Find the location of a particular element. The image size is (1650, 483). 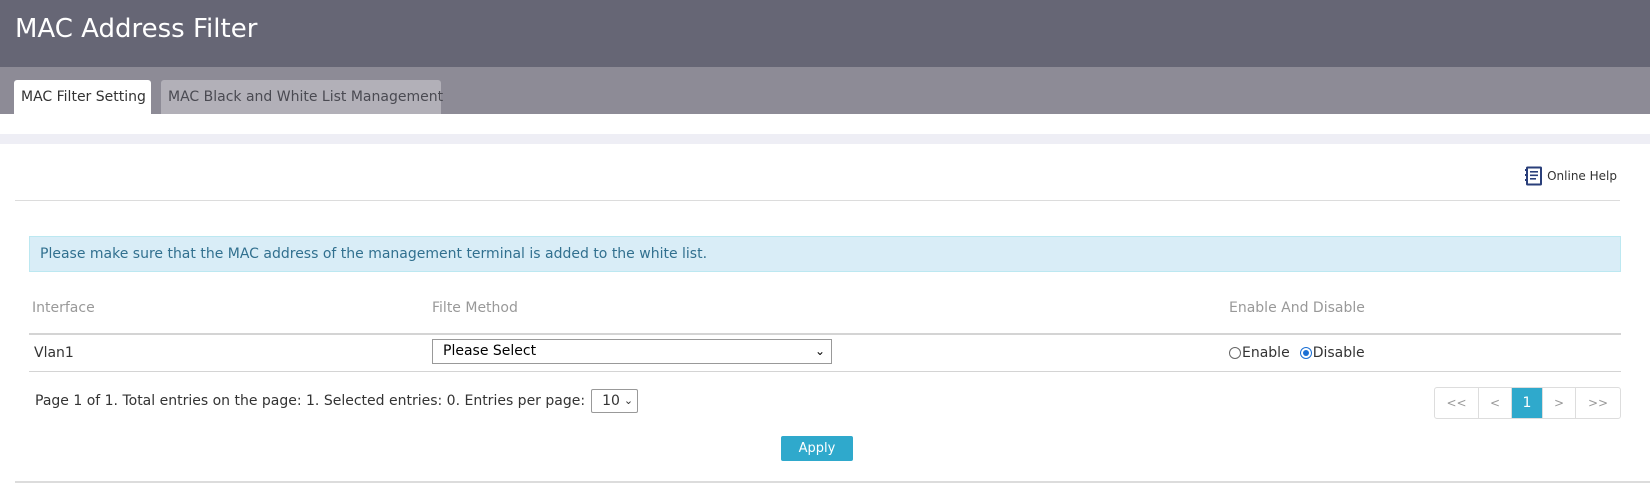

table-row-divider is located at coordinates (825, 371).